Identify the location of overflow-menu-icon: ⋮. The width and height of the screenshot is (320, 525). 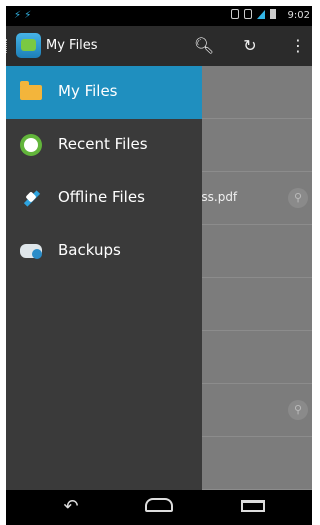
(298, 46).